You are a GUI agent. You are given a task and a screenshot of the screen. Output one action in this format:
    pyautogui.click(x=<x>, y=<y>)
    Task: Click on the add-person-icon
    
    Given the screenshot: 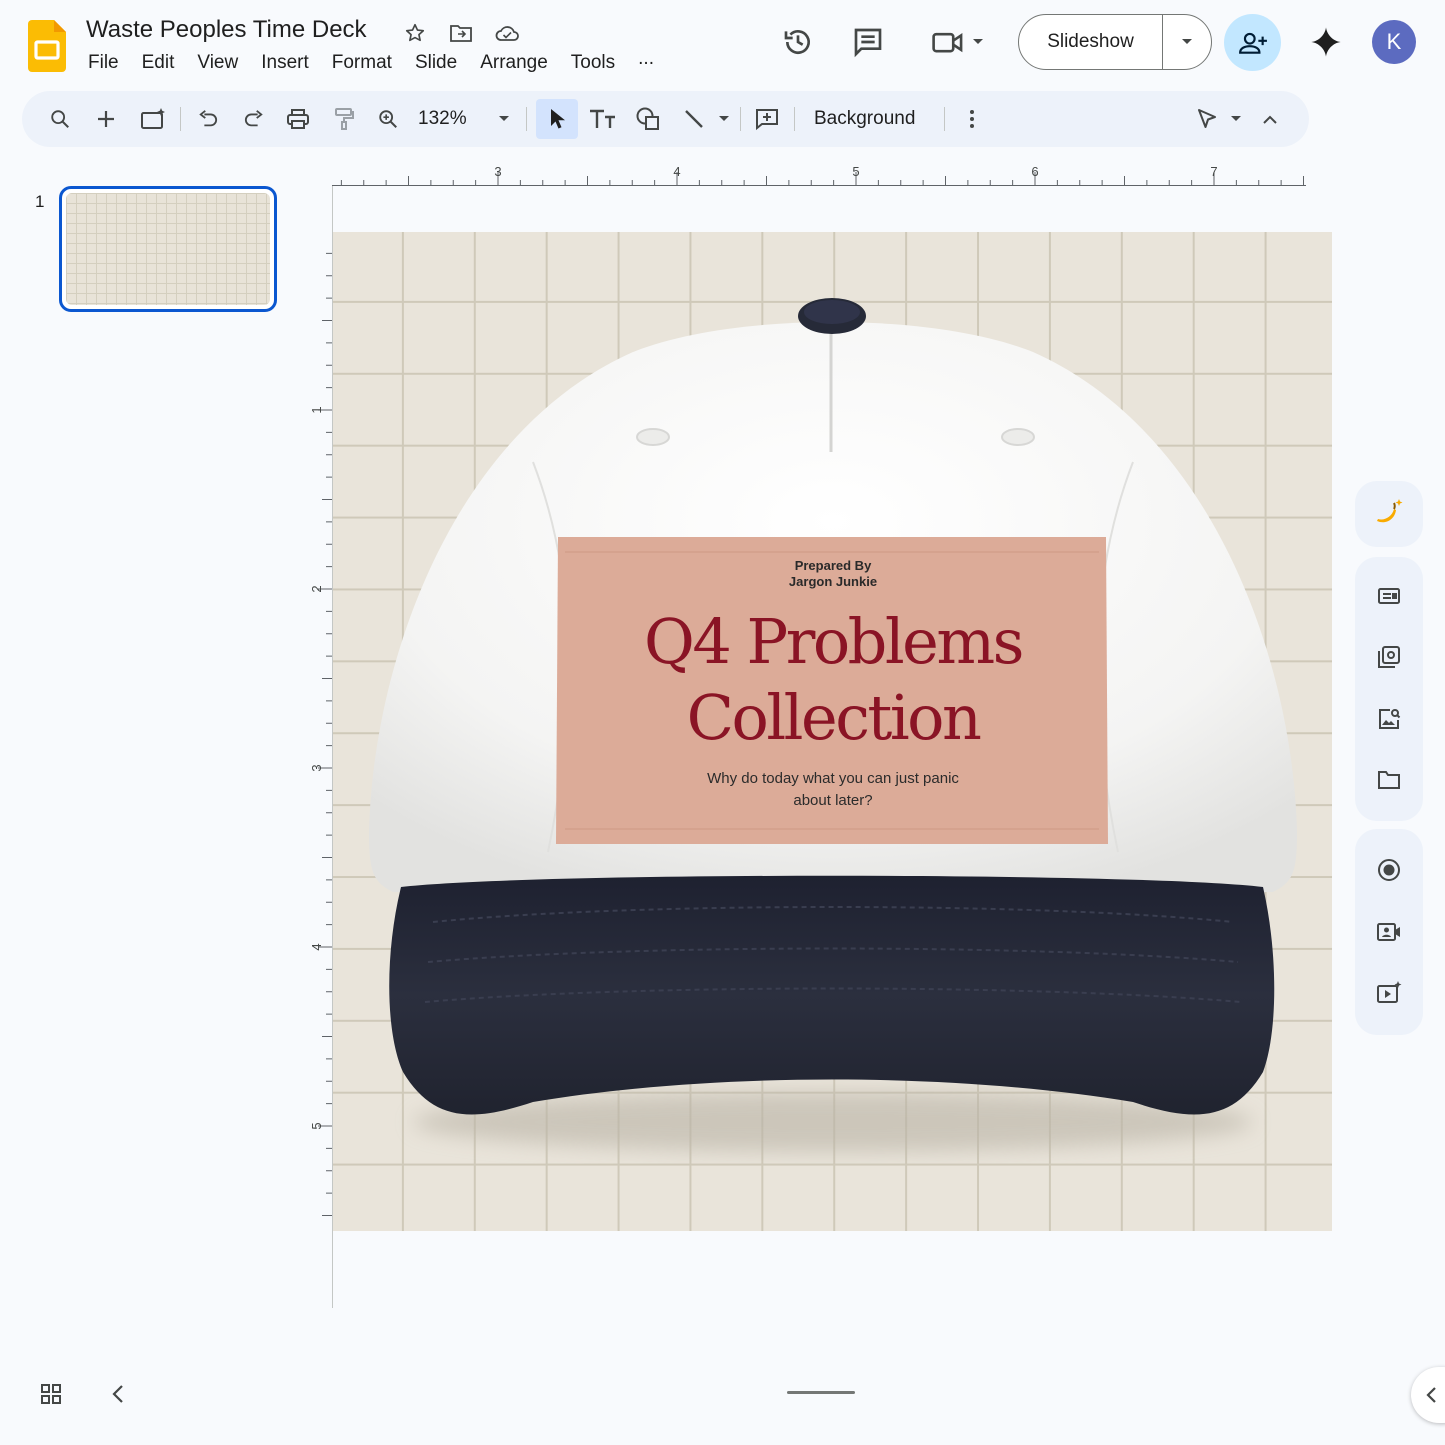 What is the action you would take?
    pyautogui.click(x=1252, y=43)
    